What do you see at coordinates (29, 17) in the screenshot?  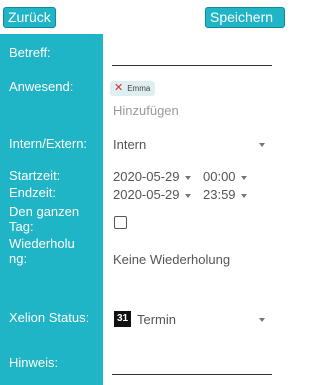 I see `back-button: Zurück` at bounding box center [29, 17].